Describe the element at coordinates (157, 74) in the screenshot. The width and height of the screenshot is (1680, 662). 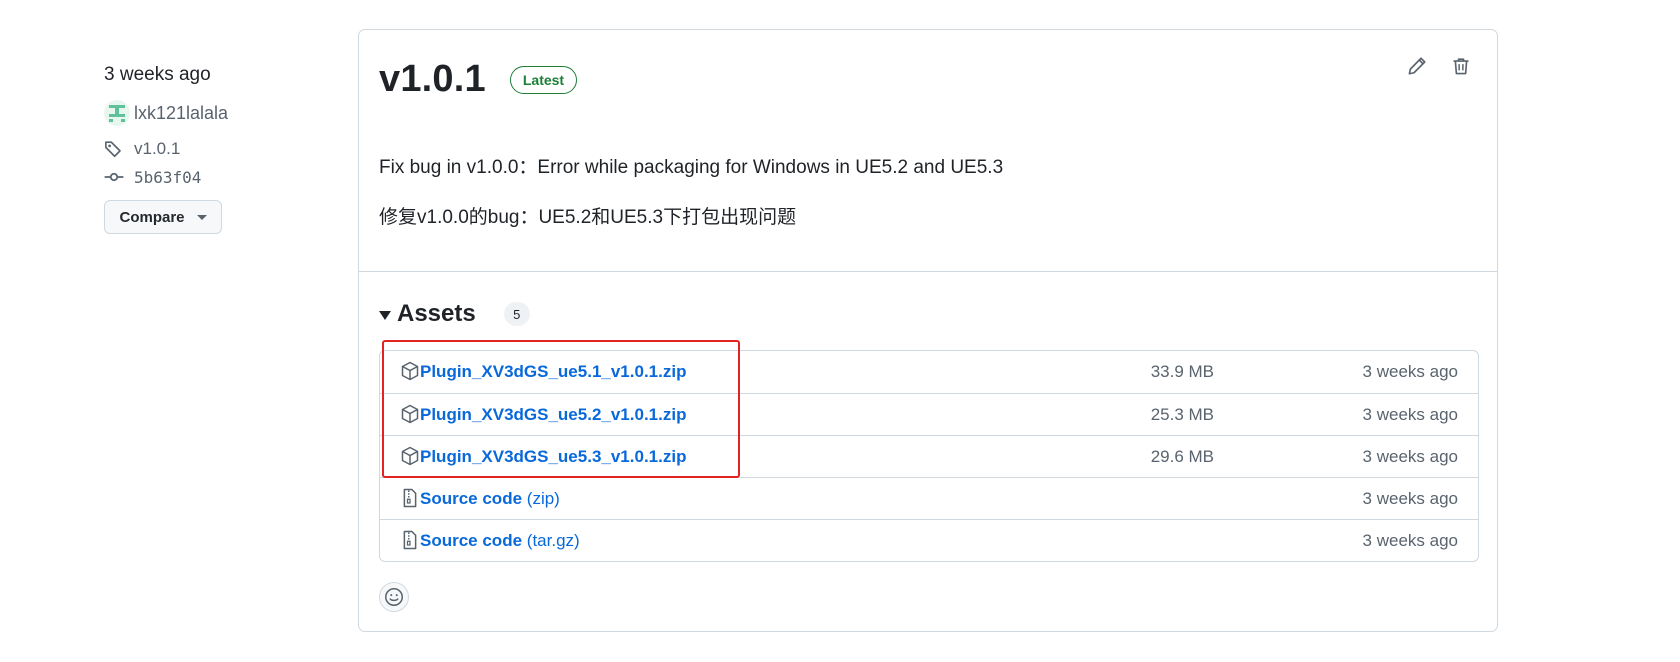
I see `release-time: 3 weeks ago` at that location.